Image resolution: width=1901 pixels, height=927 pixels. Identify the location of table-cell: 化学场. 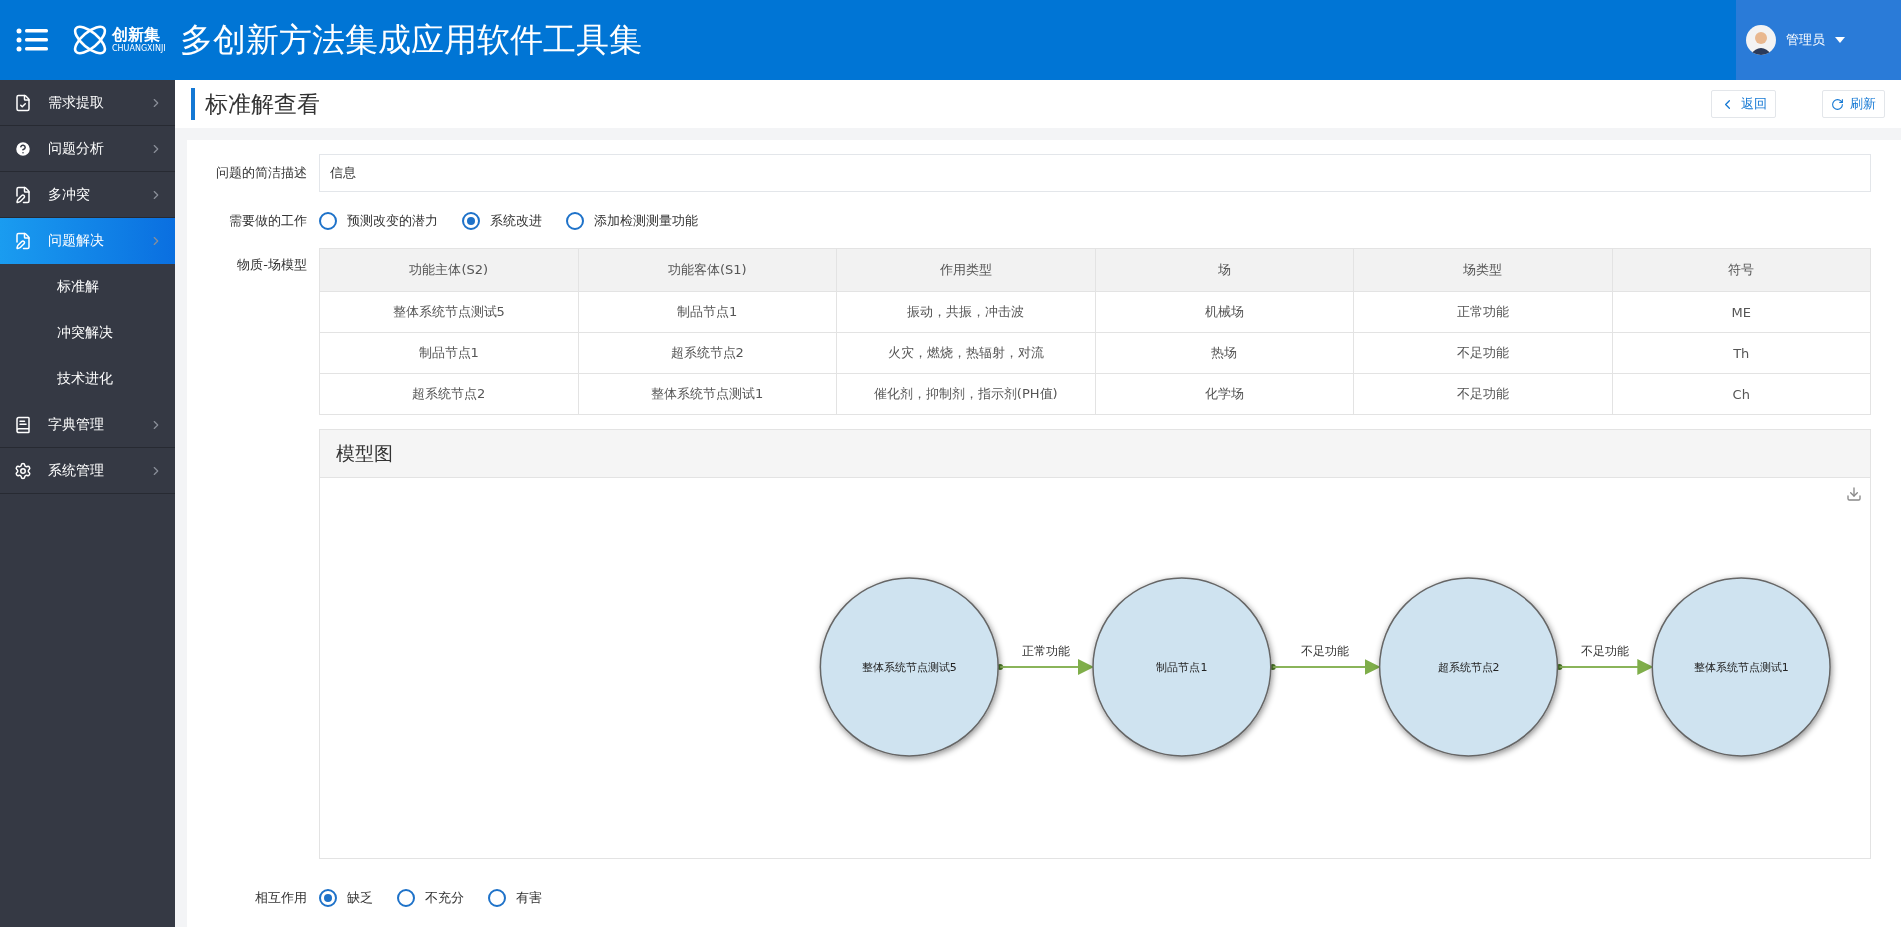
(1224, 394).